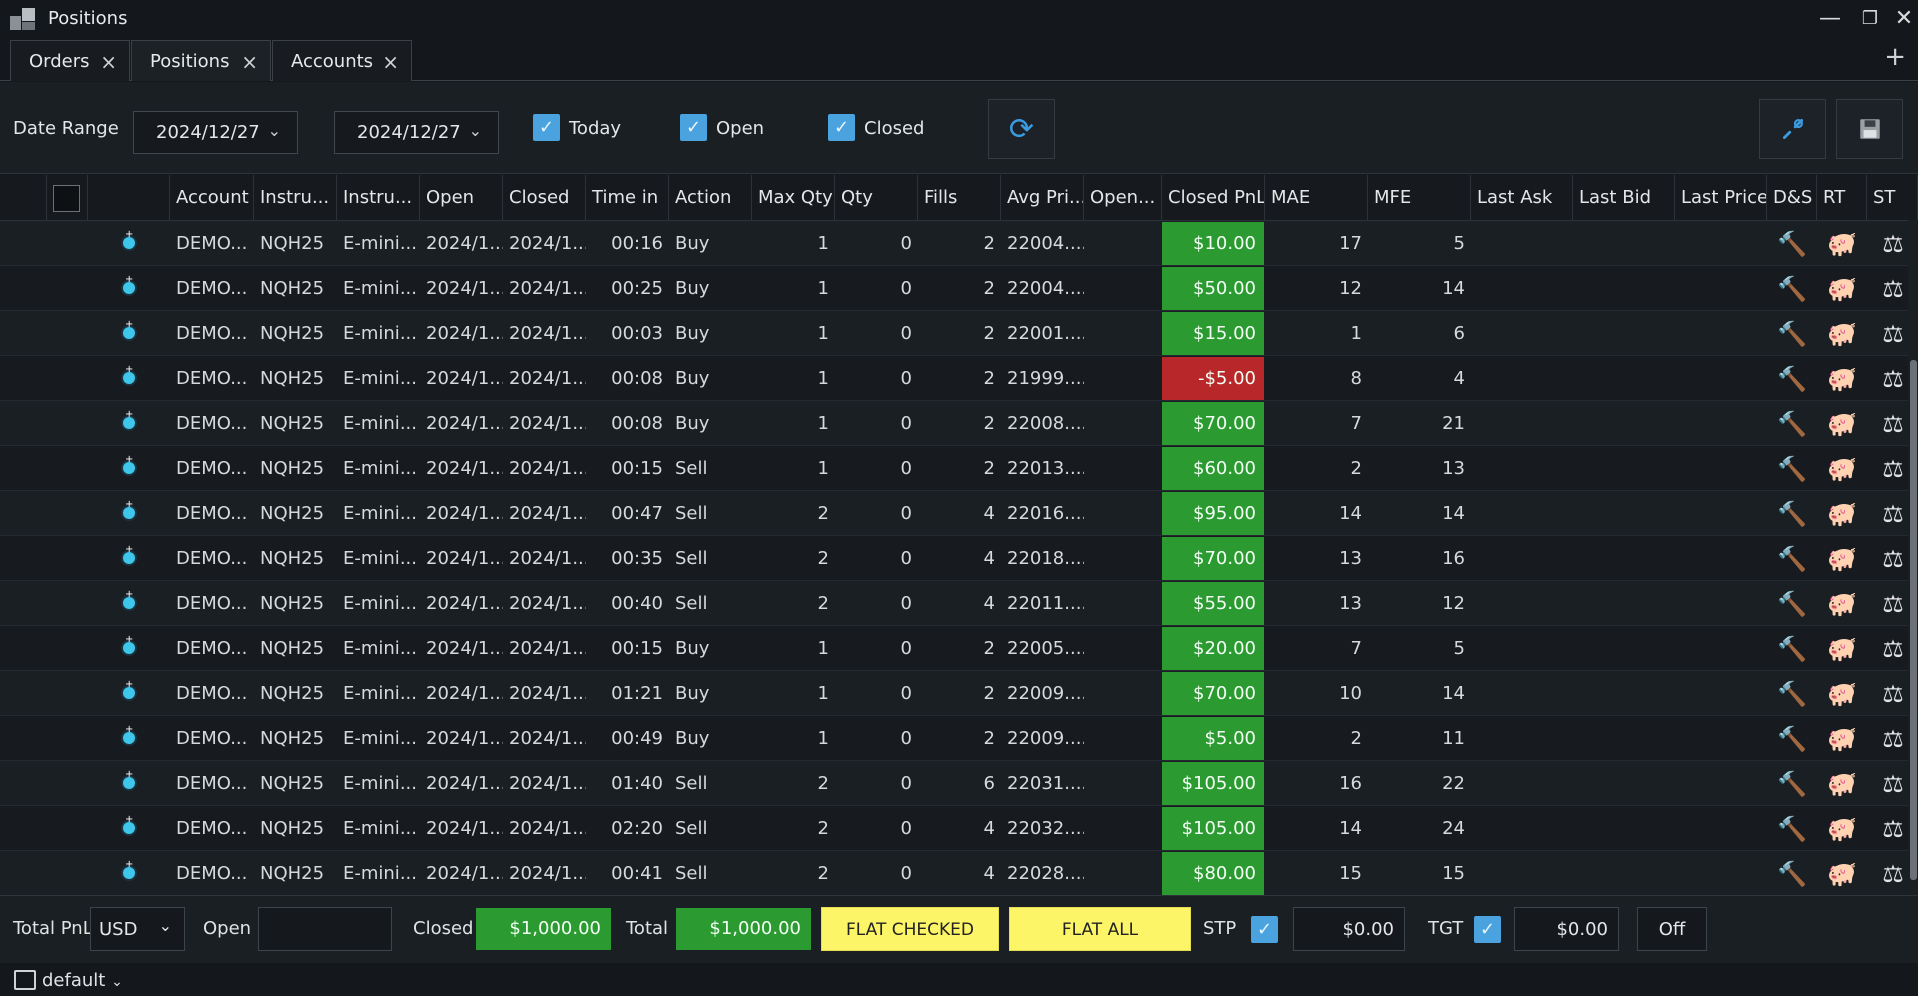 This screenshot has height=996, width=1918. Describe the element at coordinates (546, 127) in the screenshot. I see `today-checkbox: ✓` at that location.